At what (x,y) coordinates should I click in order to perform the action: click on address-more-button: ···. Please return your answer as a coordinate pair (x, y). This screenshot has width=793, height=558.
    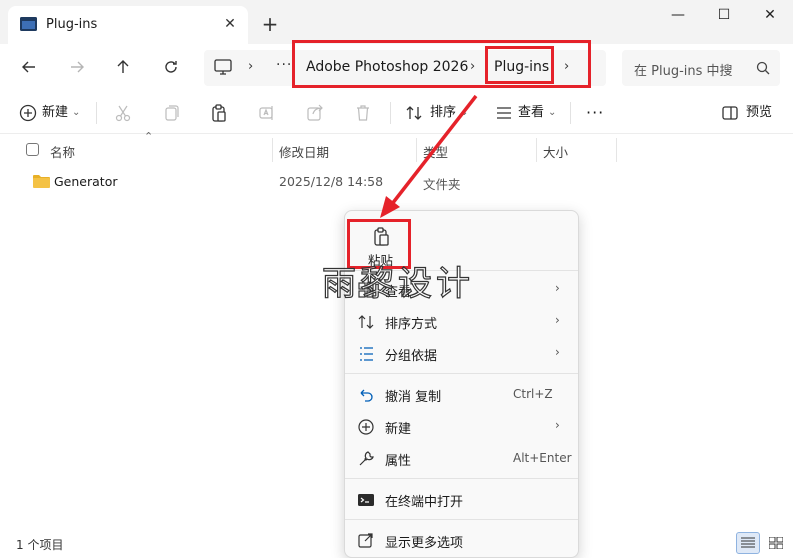
    Looking at the image, I should click on (284, 65).